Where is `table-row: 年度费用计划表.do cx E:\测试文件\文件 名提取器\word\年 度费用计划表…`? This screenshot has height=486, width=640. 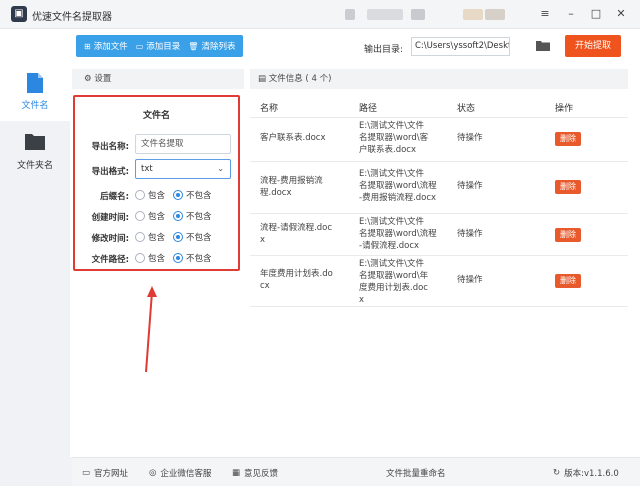
table-row: 年度费用计划表.do cx E:\测试文件\文件 名提取器\word\年 度费用计划表… is located at coordinates (439, 281).